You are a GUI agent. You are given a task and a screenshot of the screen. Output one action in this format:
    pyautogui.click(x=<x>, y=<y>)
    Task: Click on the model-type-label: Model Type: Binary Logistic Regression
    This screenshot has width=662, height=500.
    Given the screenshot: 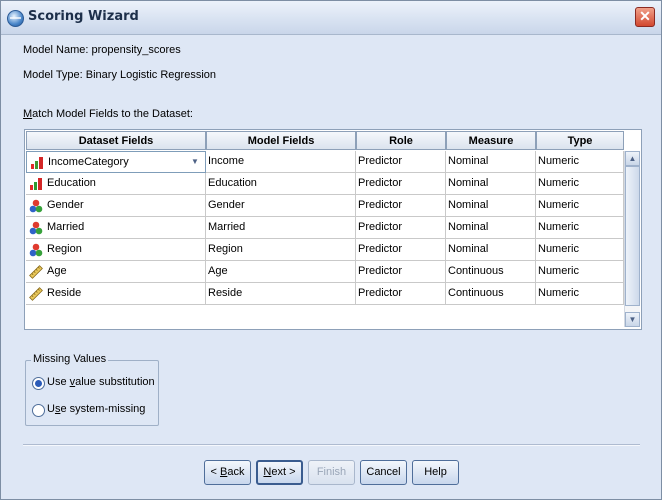 What is the action you would take?
    pyautogui.click(x=120, y=75)
    